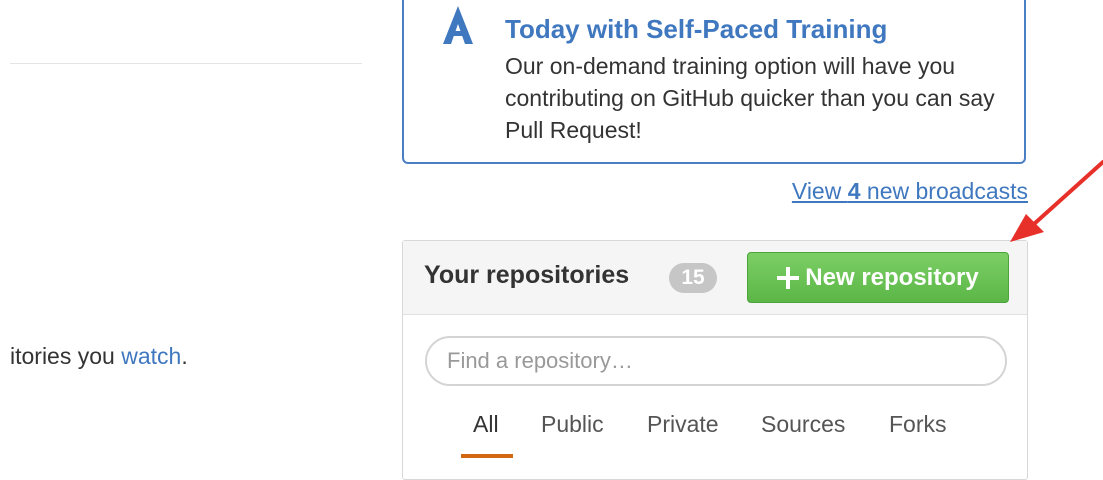 Image resolution: width=1103 pixels, height=480 pixels. What do you see at coordinates (788, 277) in the screenshot?
I see `plus-icon` at bounding box center [788, 277].